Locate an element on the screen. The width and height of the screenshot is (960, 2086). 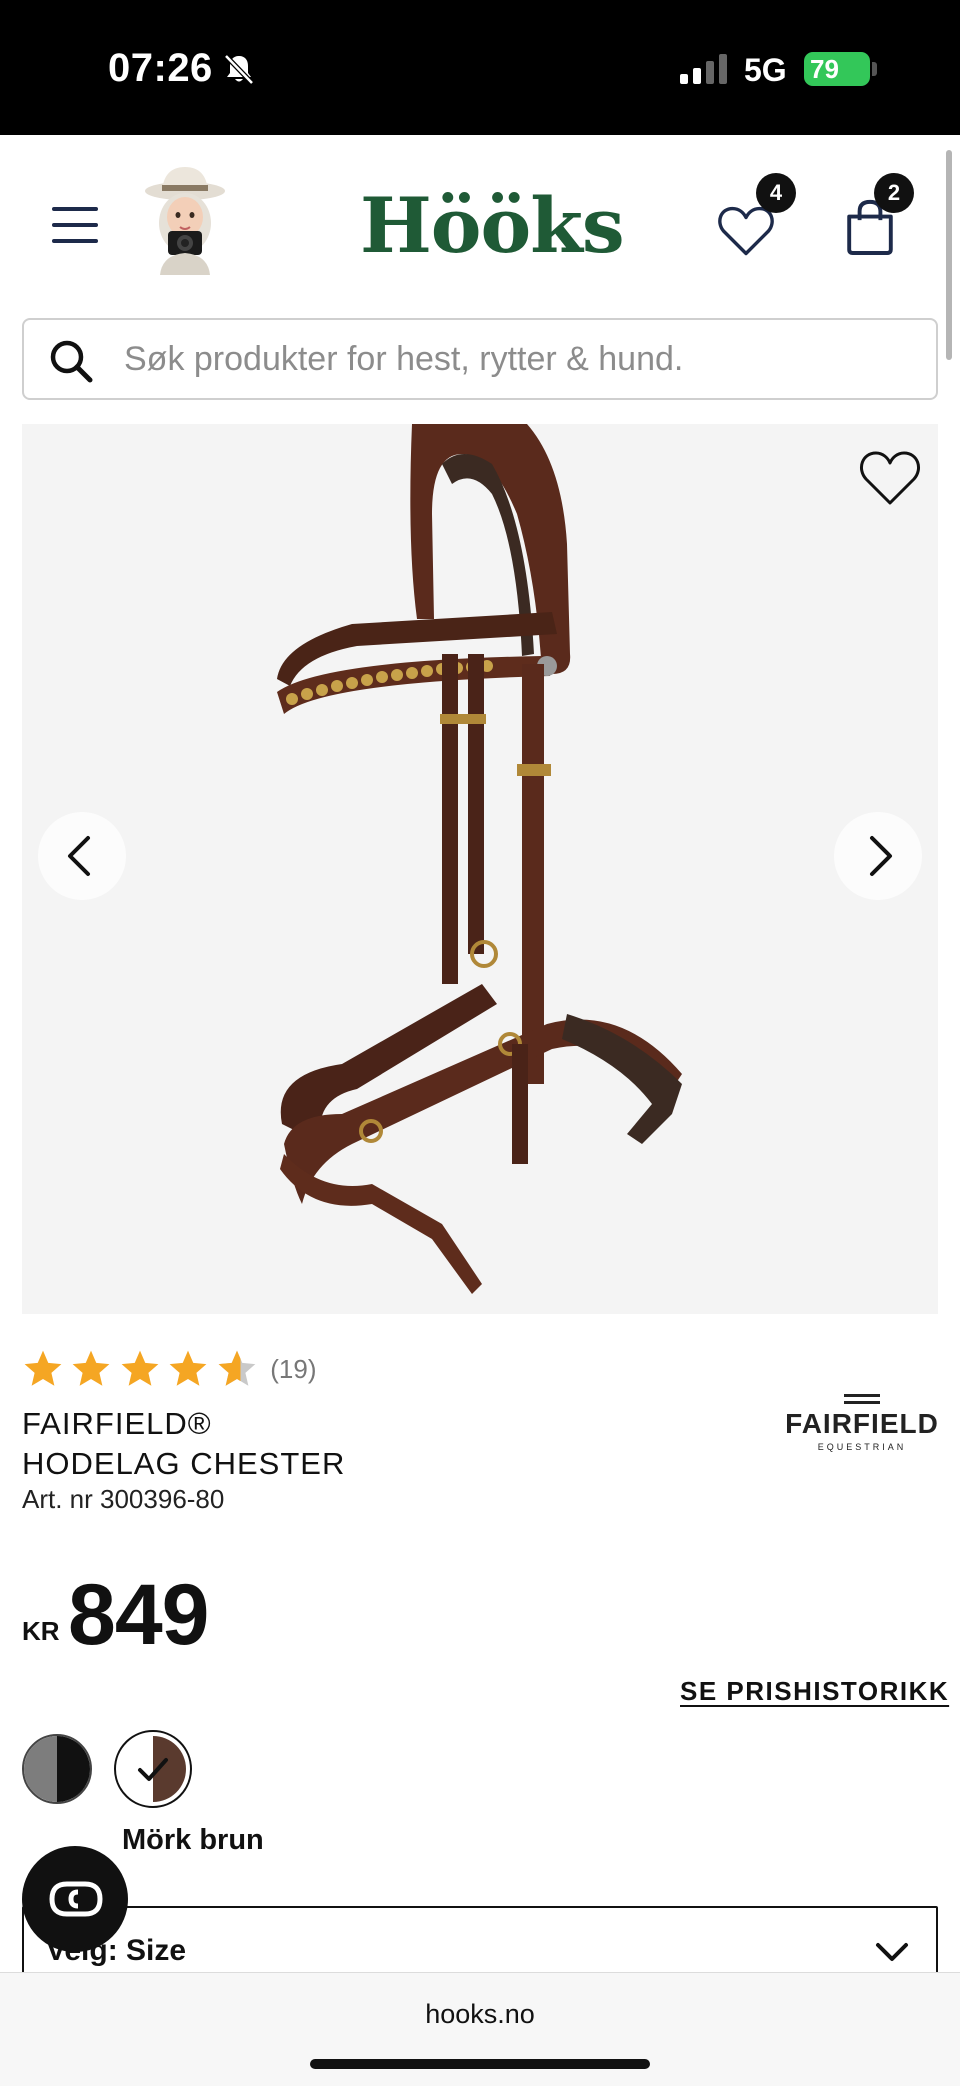
chevron-right-icon is located at coordinates (881, 856).